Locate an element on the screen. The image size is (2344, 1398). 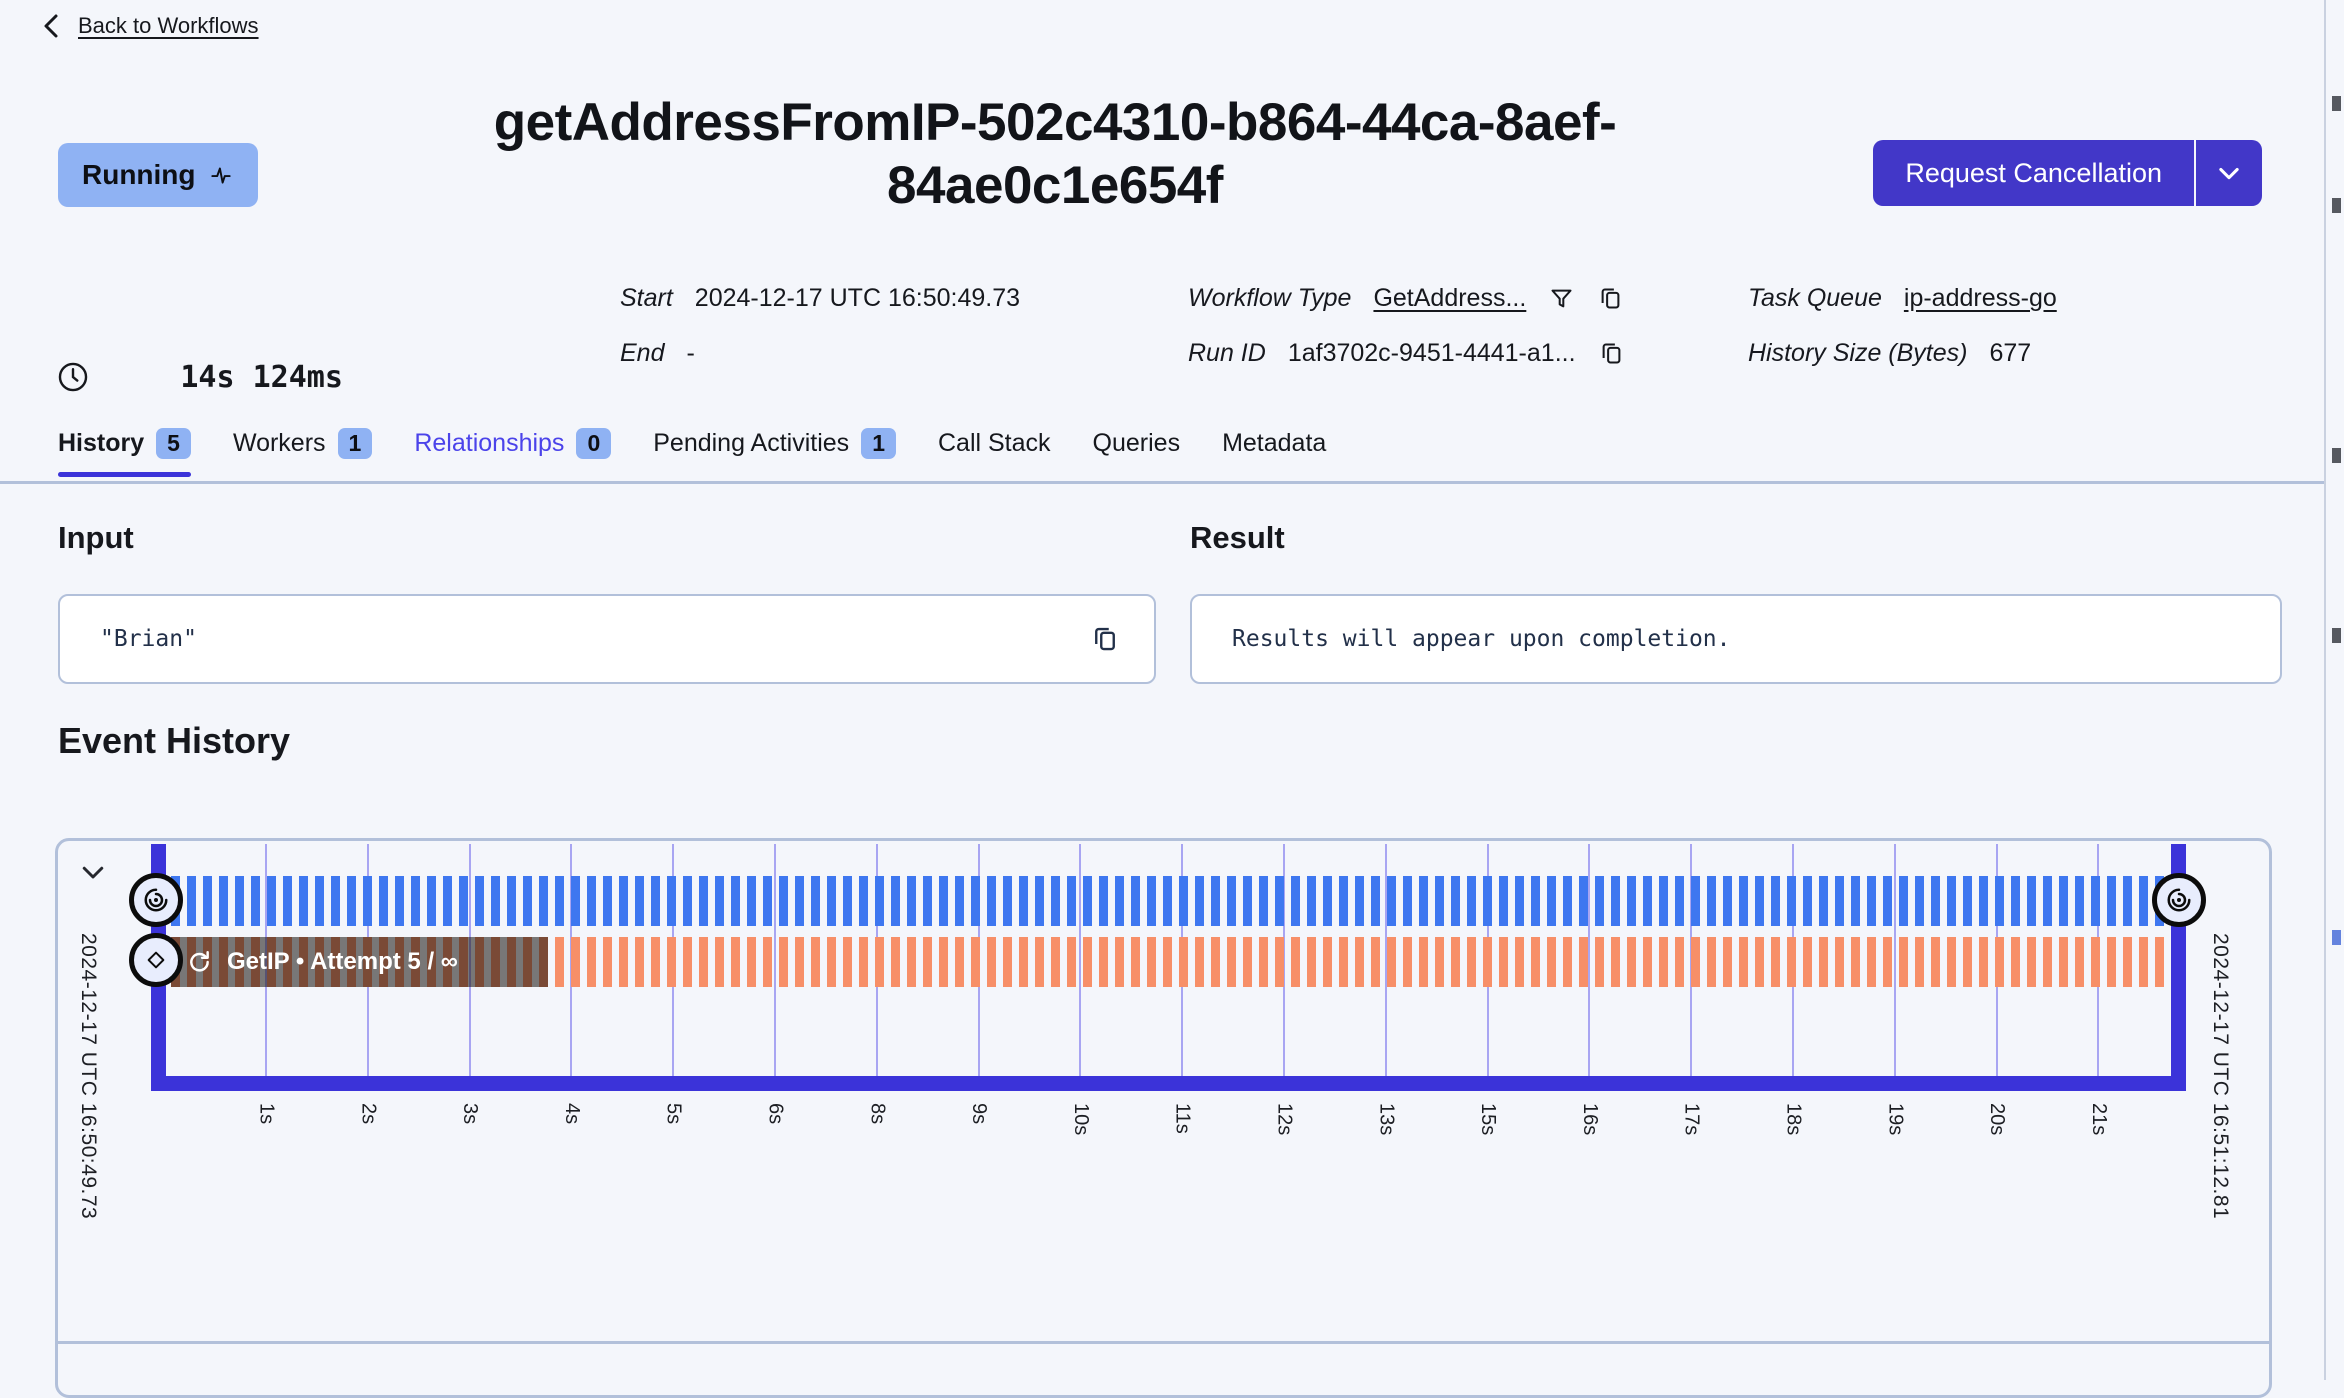
tab-queries: Queries is located at coordinates (1137, 444).